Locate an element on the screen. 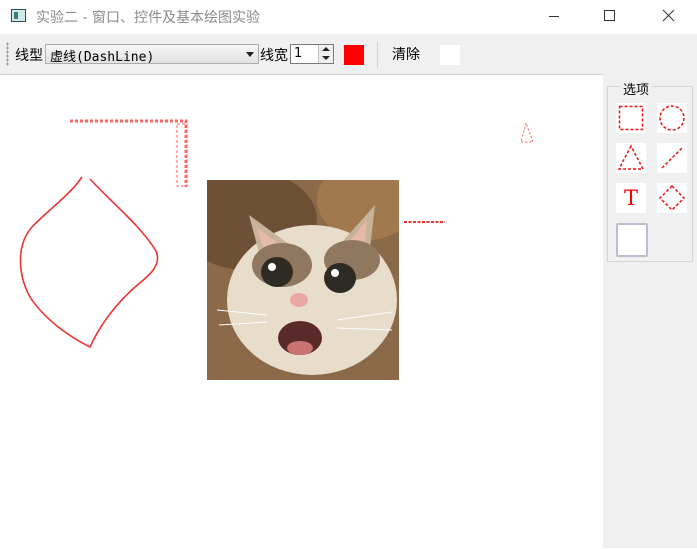 This screenshot has width=697, height=549. close-icon is located at coordinates (668, 15).